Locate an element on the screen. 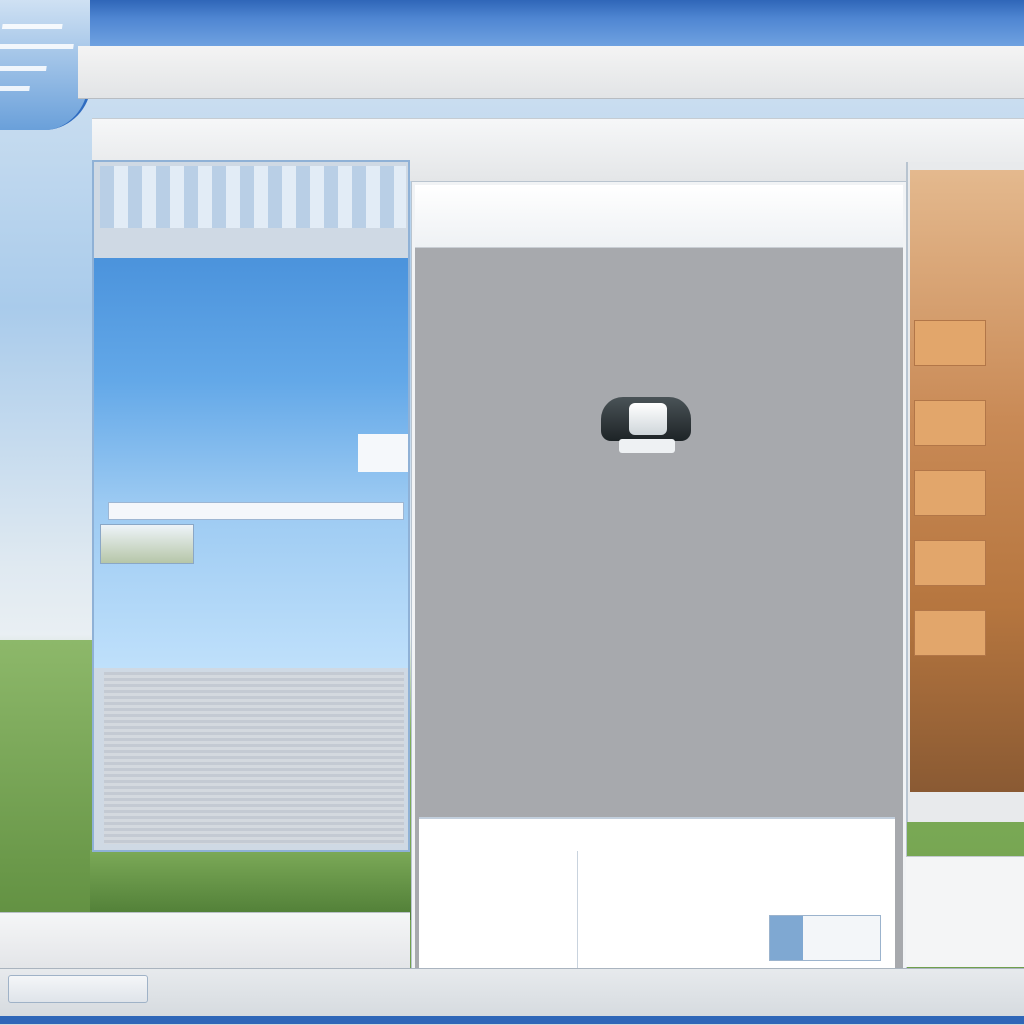 This screenshot has height=1025, width=1024. taskbar-button is located at coordinates (78, 989).